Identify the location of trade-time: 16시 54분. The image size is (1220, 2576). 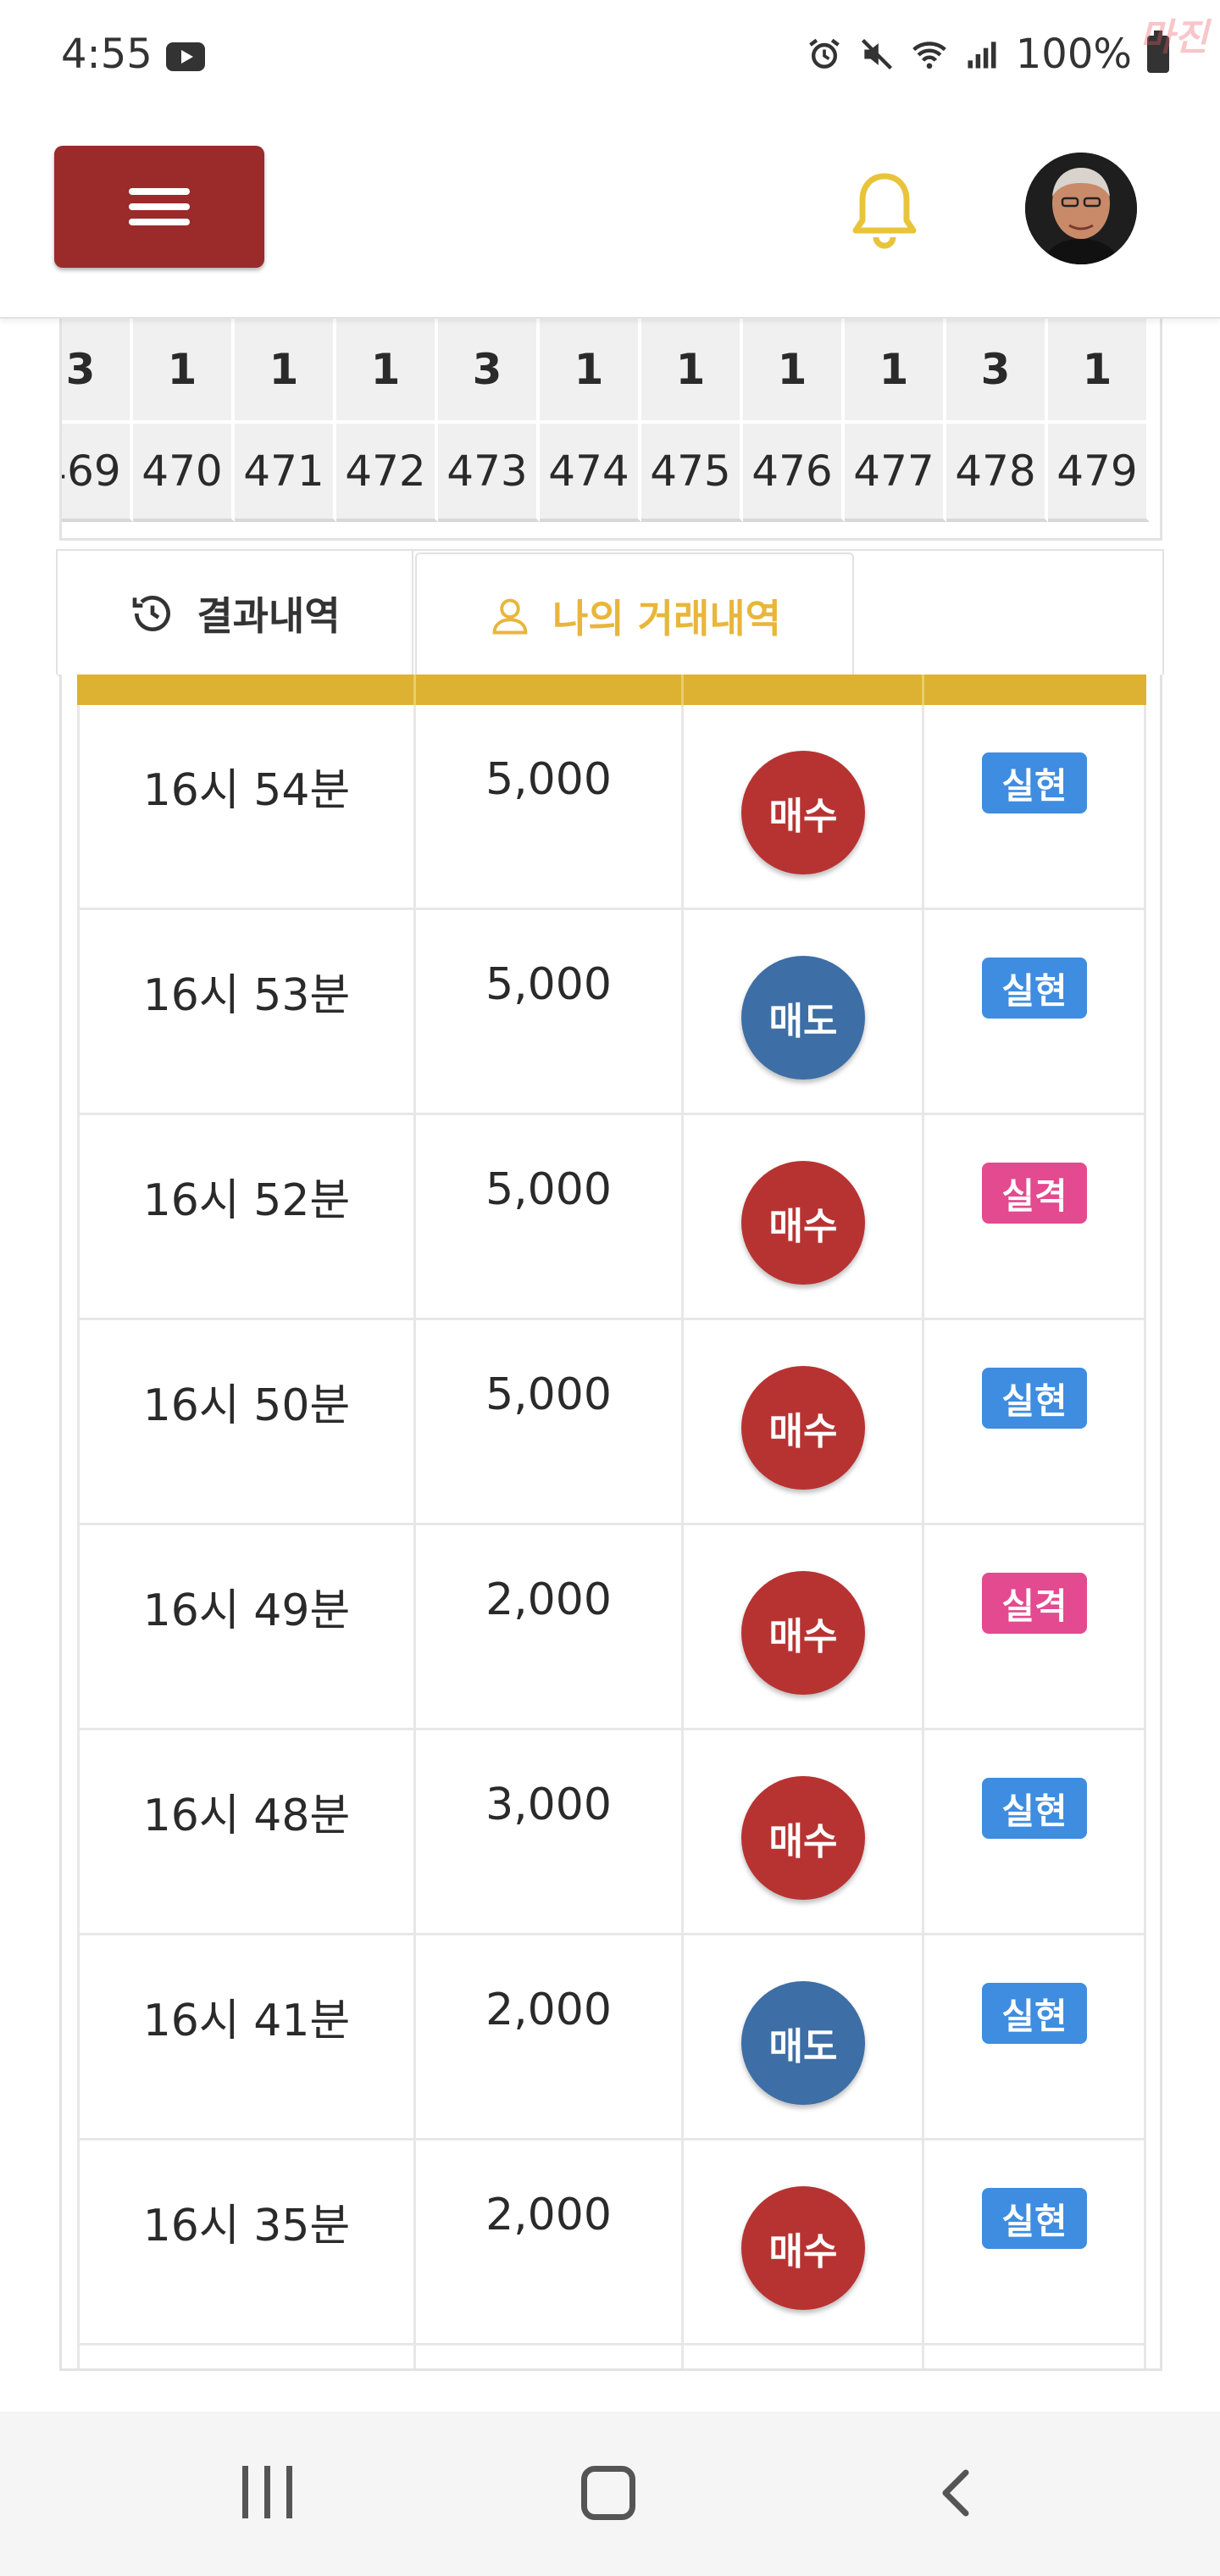
(246, 790).